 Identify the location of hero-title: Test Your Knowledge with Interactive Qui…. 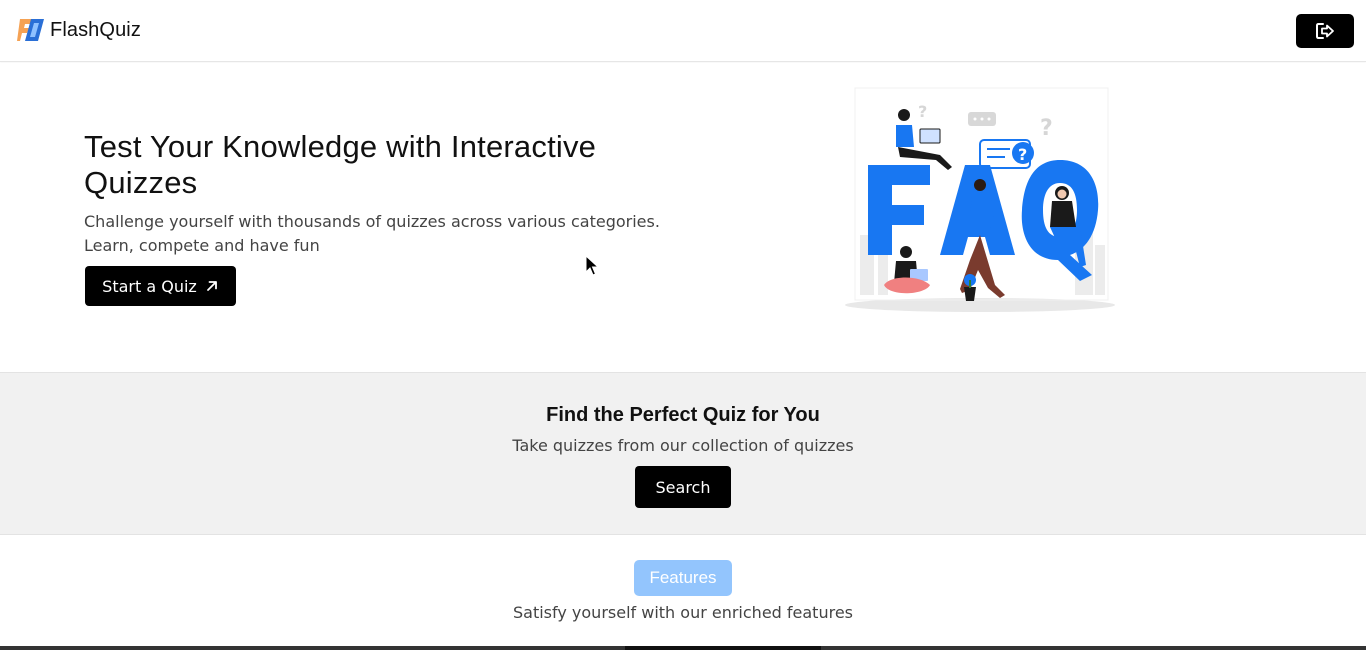
(340, 164).